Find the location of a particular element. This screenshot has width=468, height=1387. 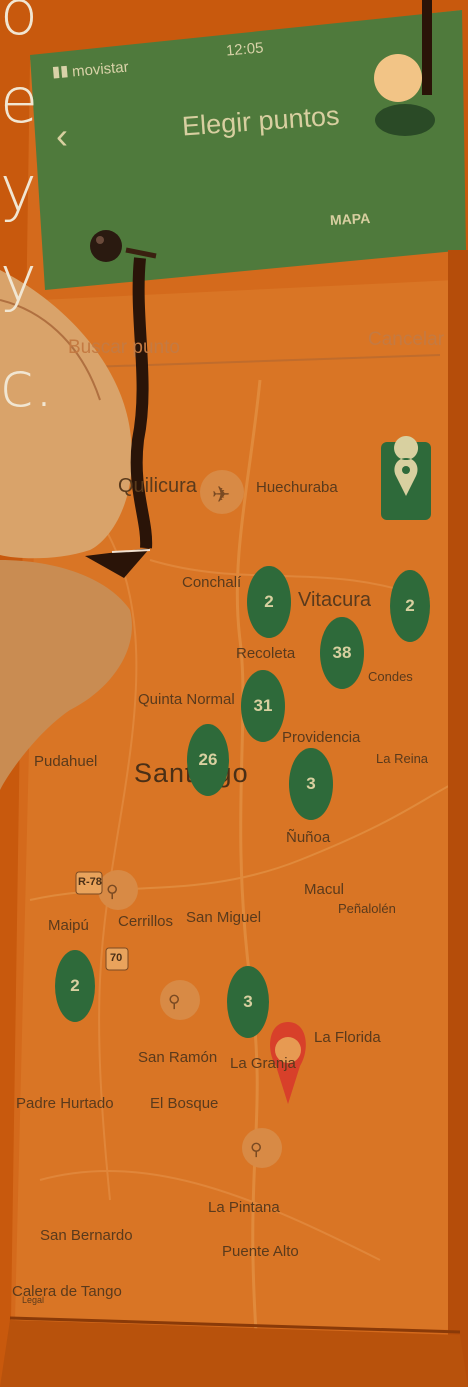

place-label: El Bosque is located at coordinates (184, 1103).